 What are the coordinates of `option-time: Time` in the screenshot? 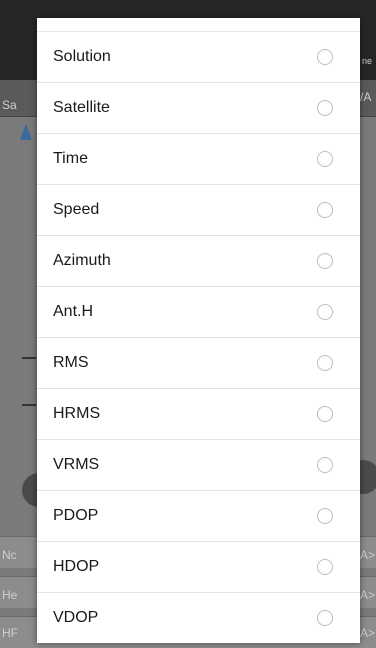 It's located at (198, 159).